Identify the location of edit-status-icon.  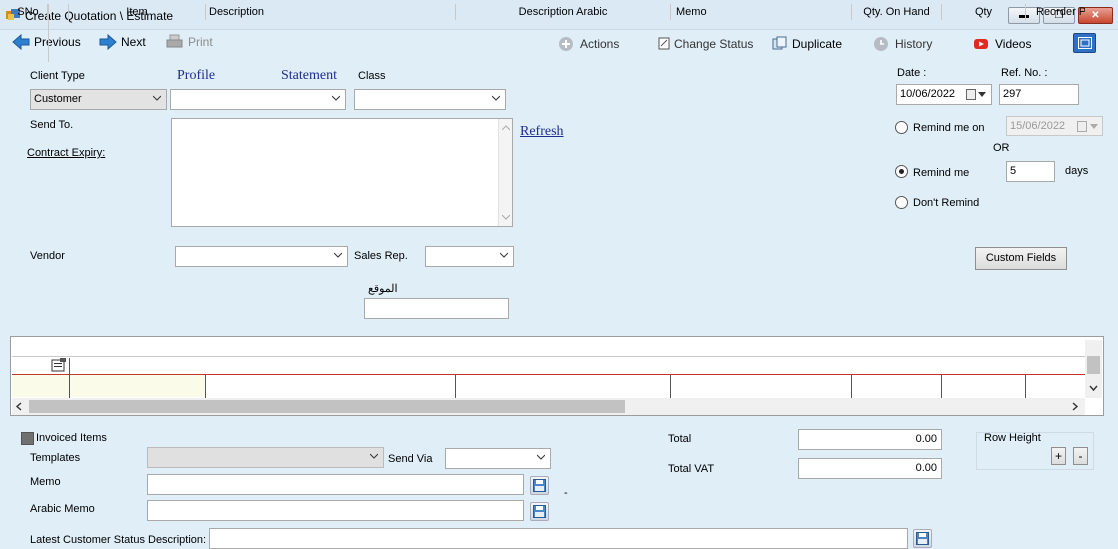
(664, 43).